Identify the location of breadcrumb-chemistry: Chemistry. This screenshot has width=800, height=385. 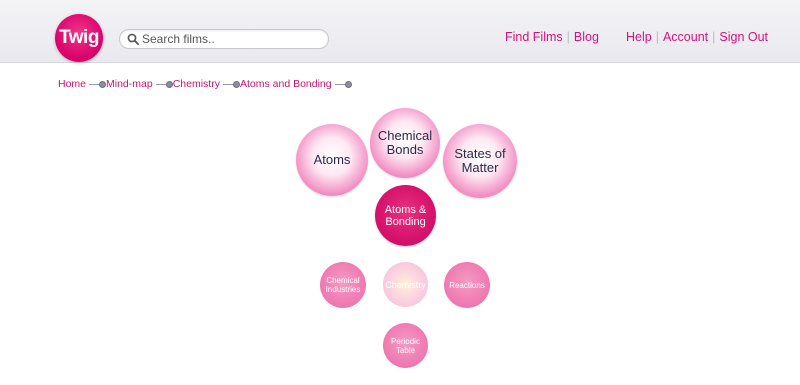
(196, 84).